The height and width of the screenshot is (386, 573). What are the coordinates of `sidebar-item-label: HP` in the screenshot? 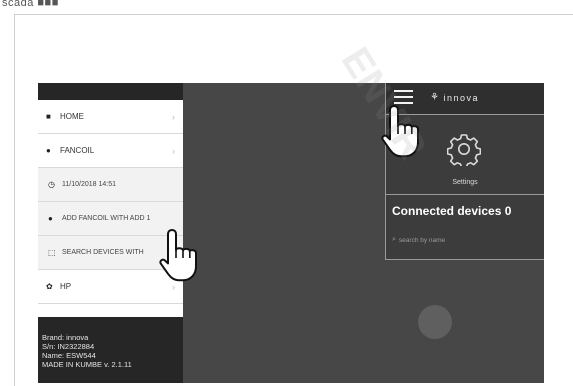 It's located at (66, 286).